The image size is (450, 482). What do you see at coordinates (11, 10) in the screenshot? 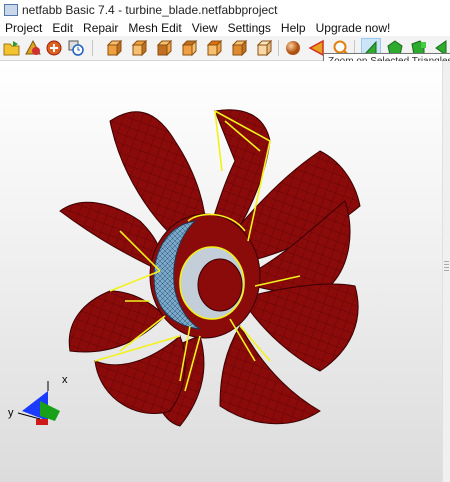
I see `netfabb-app-icon` at bounding box center [11, 10].